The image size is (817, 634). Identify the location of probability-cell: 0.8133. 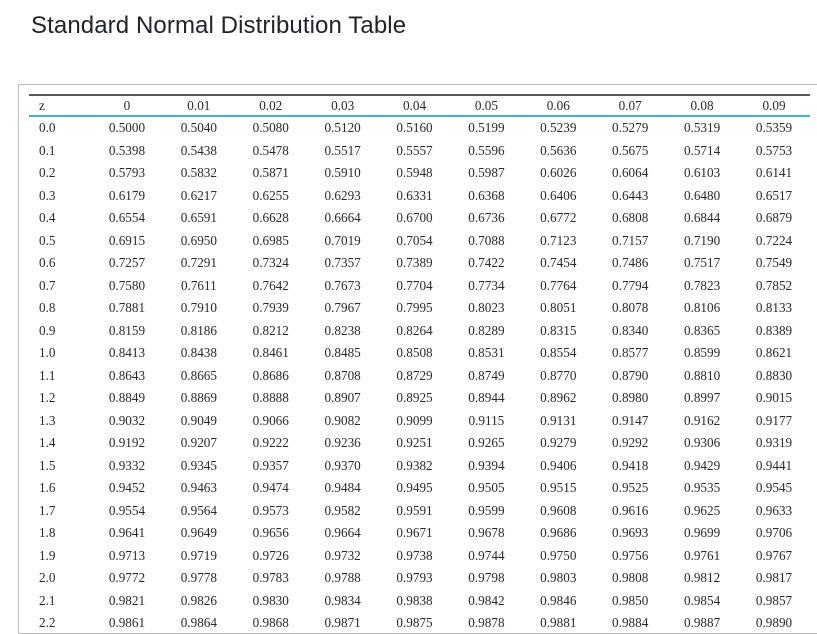
(774, 308).